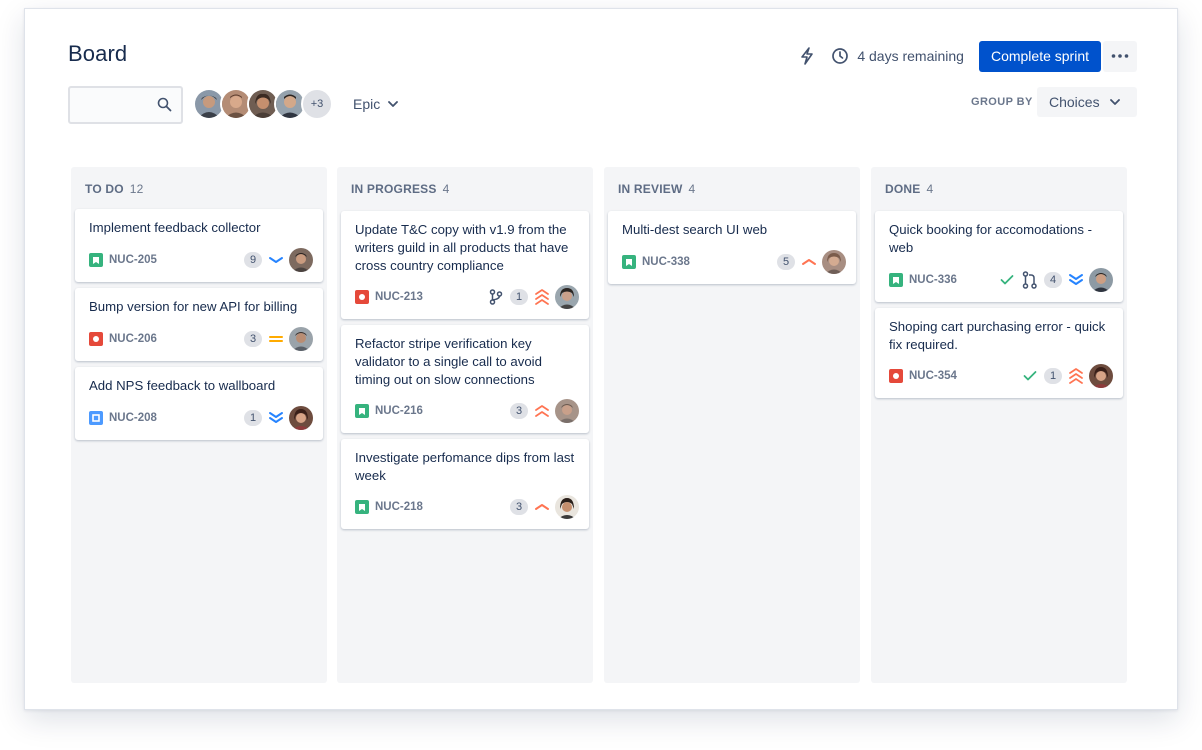 This screenshot has height=750, width=1202. What do you see at coordinates (695, 229) in the screenshot?
I see `card-title: Multi-dest search UI web` at bounding box center [695, 229].